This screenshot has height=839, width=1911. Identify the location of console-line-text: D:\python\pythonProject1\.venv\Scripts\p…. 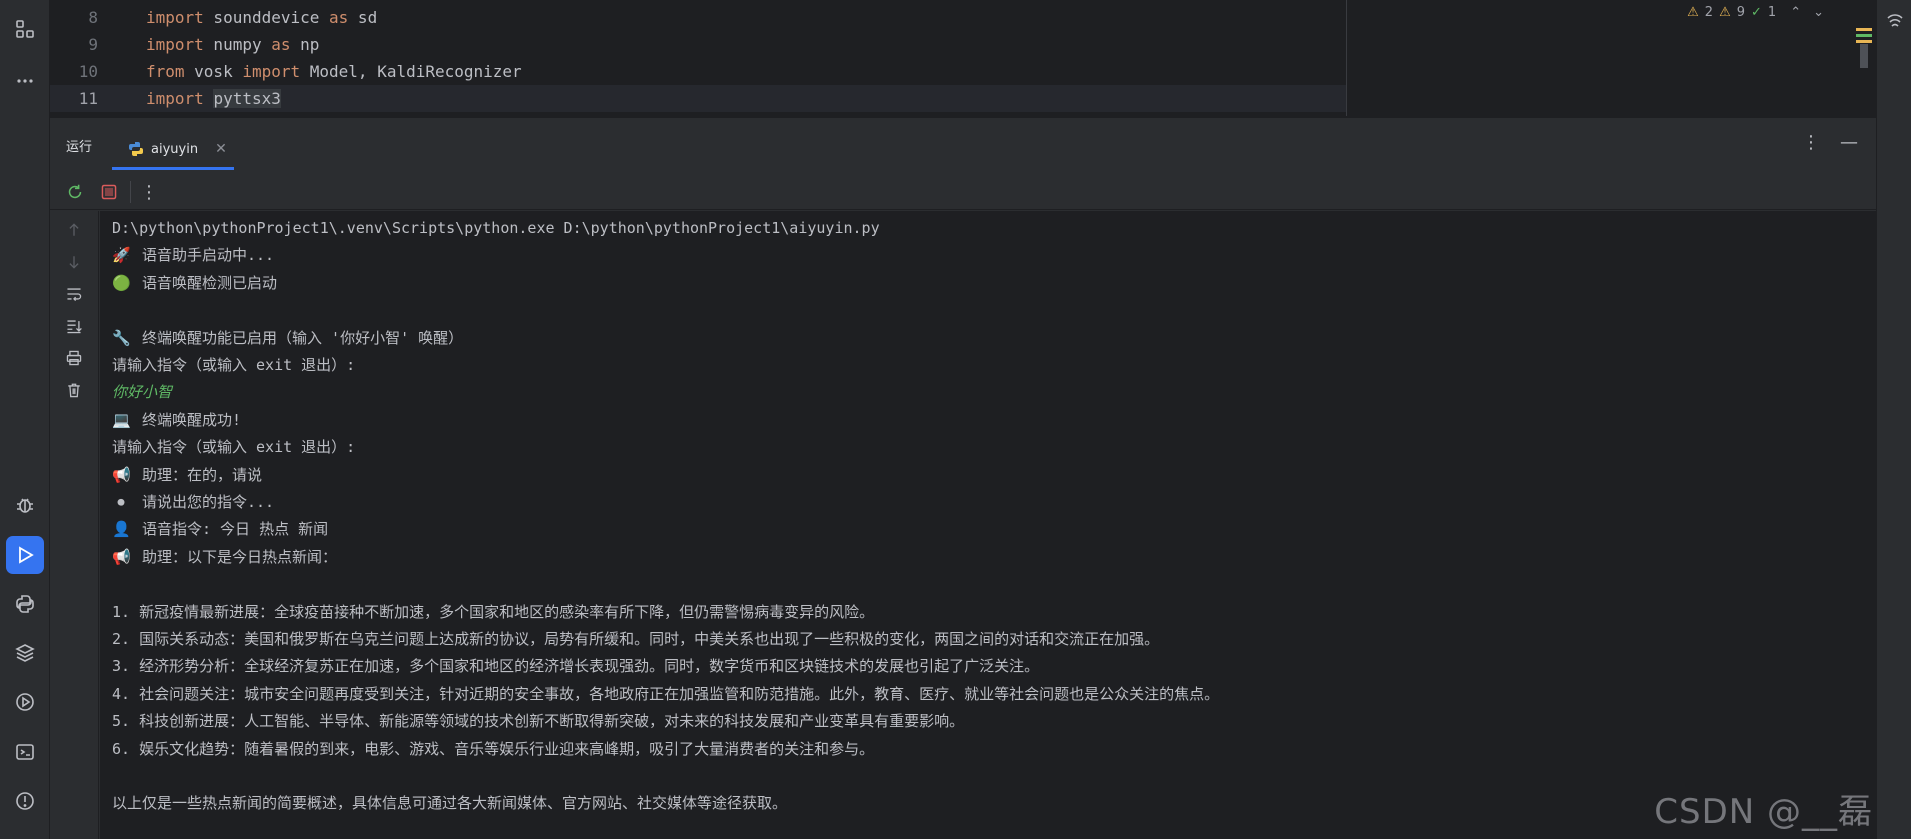
(496, 228).